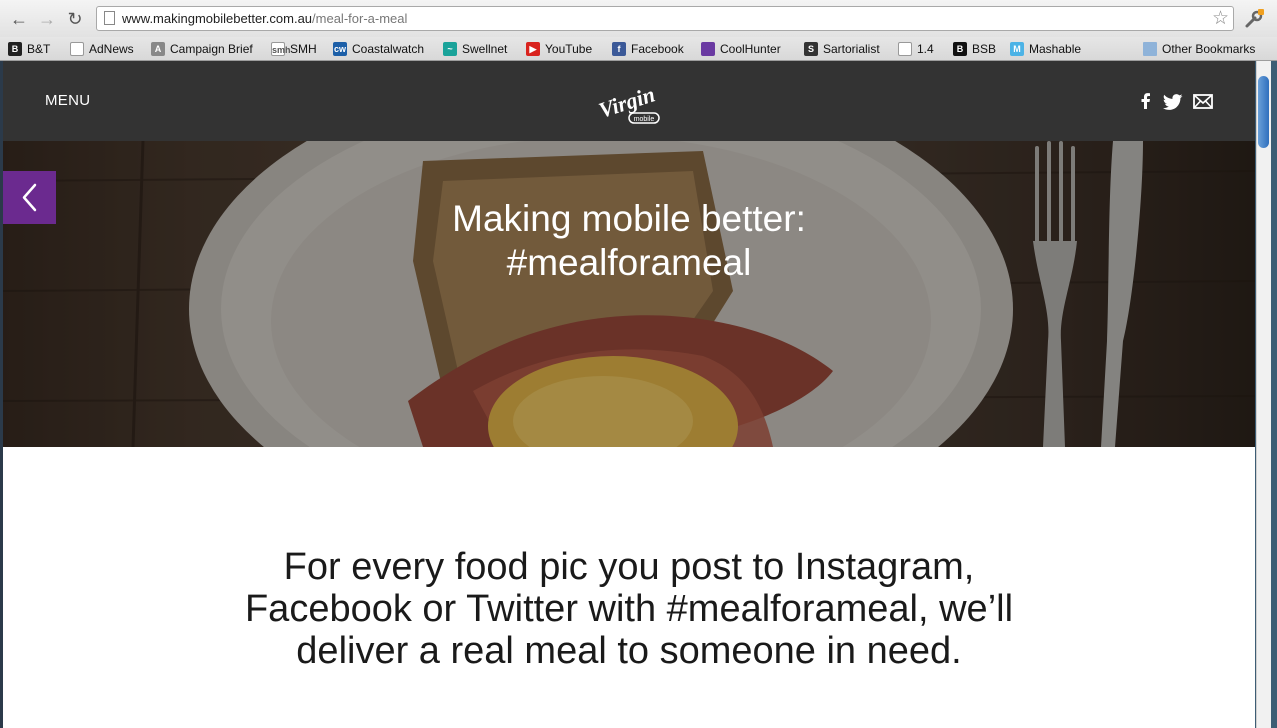 Image resolution: width=1277 pixels, height=728 pixels. Describe the element at coordinates (629, 218) in the screenshot. I see `hero-title-line1: Making mobile better:` at that location.